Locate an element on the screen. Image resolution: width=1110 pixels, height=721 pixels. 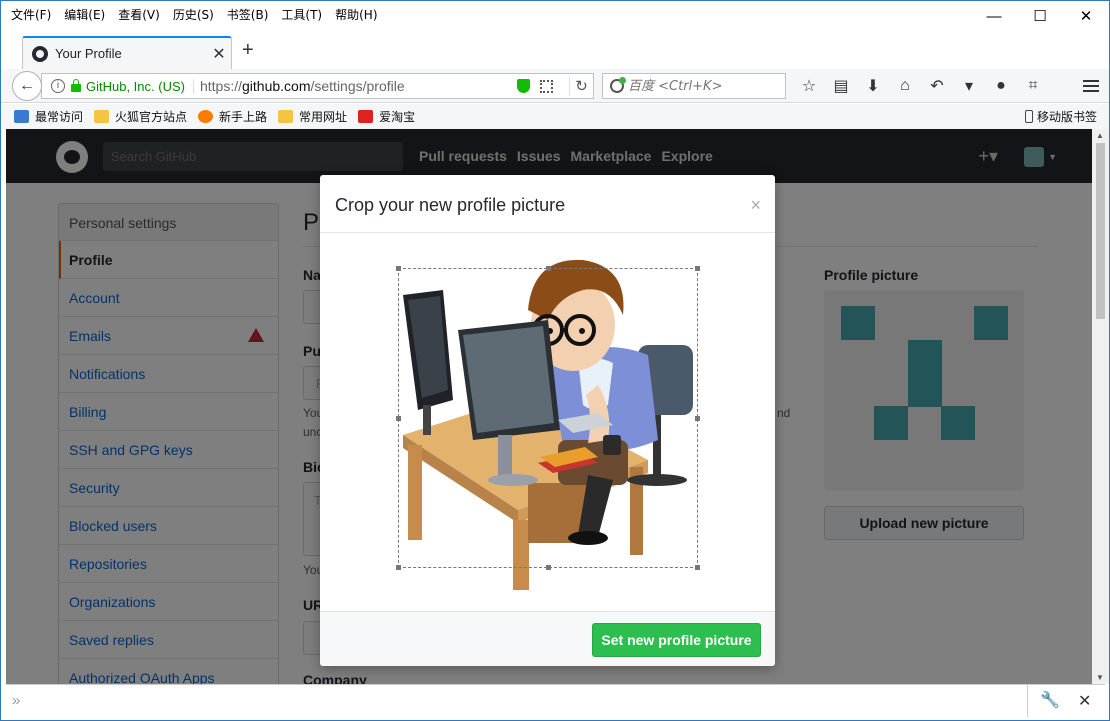
bookmark-item: 火狐官方站点 is located at coordinates (140, 116).